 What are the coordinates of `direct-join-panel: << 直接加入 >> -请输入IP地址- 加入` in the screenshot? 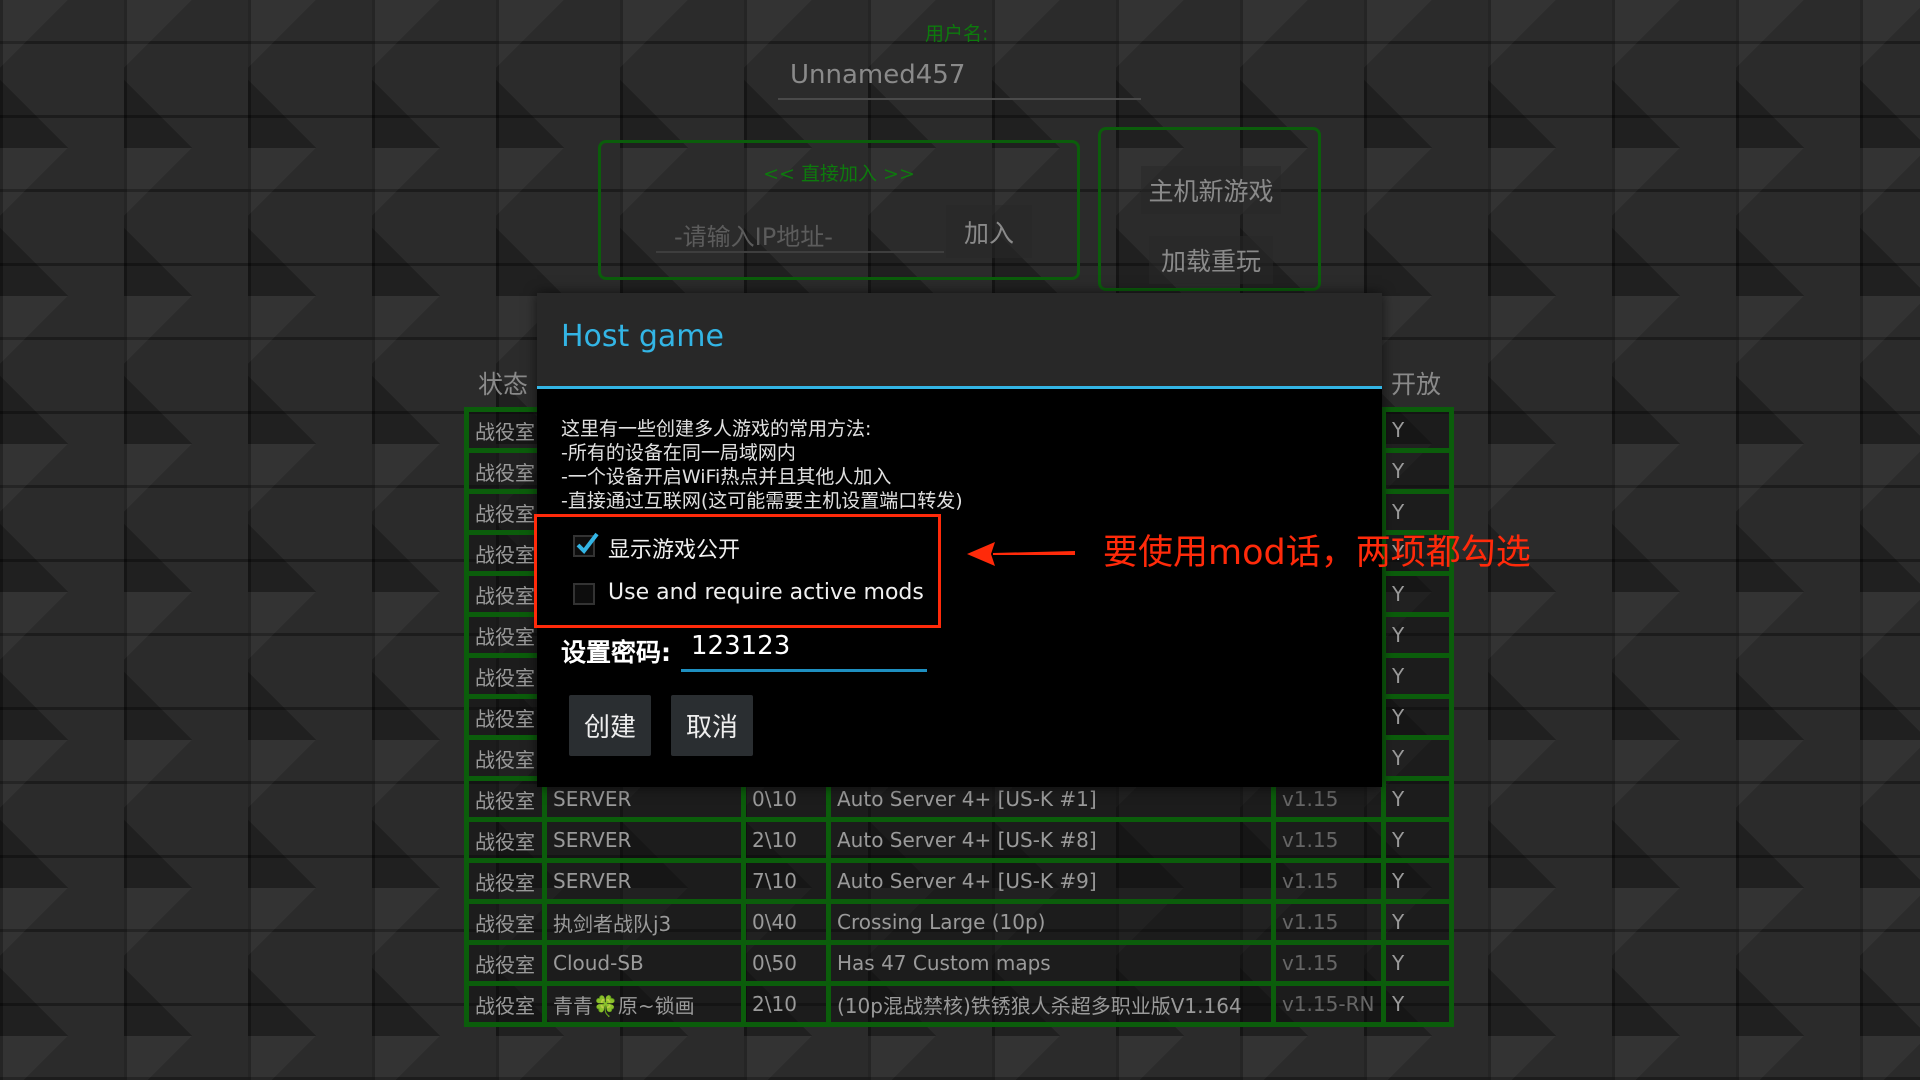 It's located at (839, 210).